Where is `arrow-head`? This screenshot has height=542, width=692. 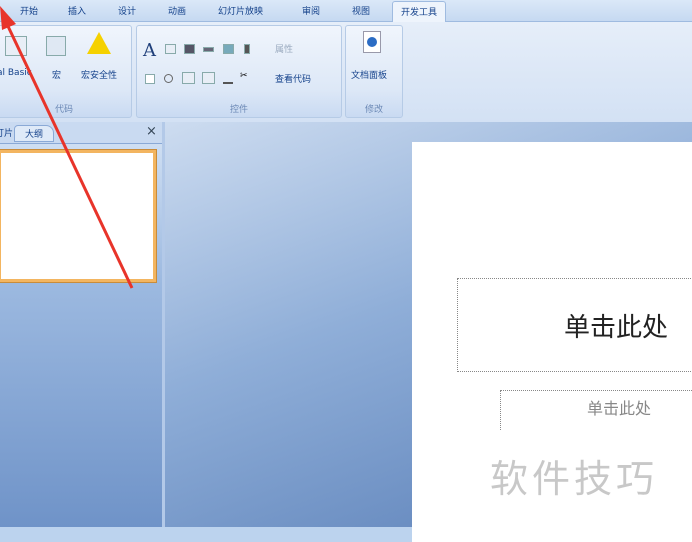
arrow-head is located at coordinates (8, 18).